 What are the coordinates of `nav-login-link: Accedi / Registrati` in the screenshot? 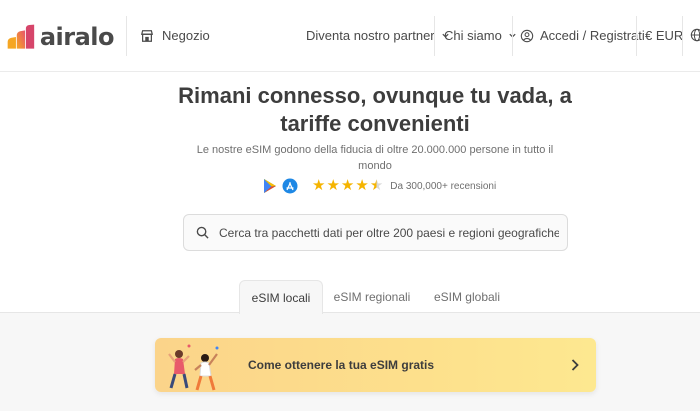 It's located at (582, 35).